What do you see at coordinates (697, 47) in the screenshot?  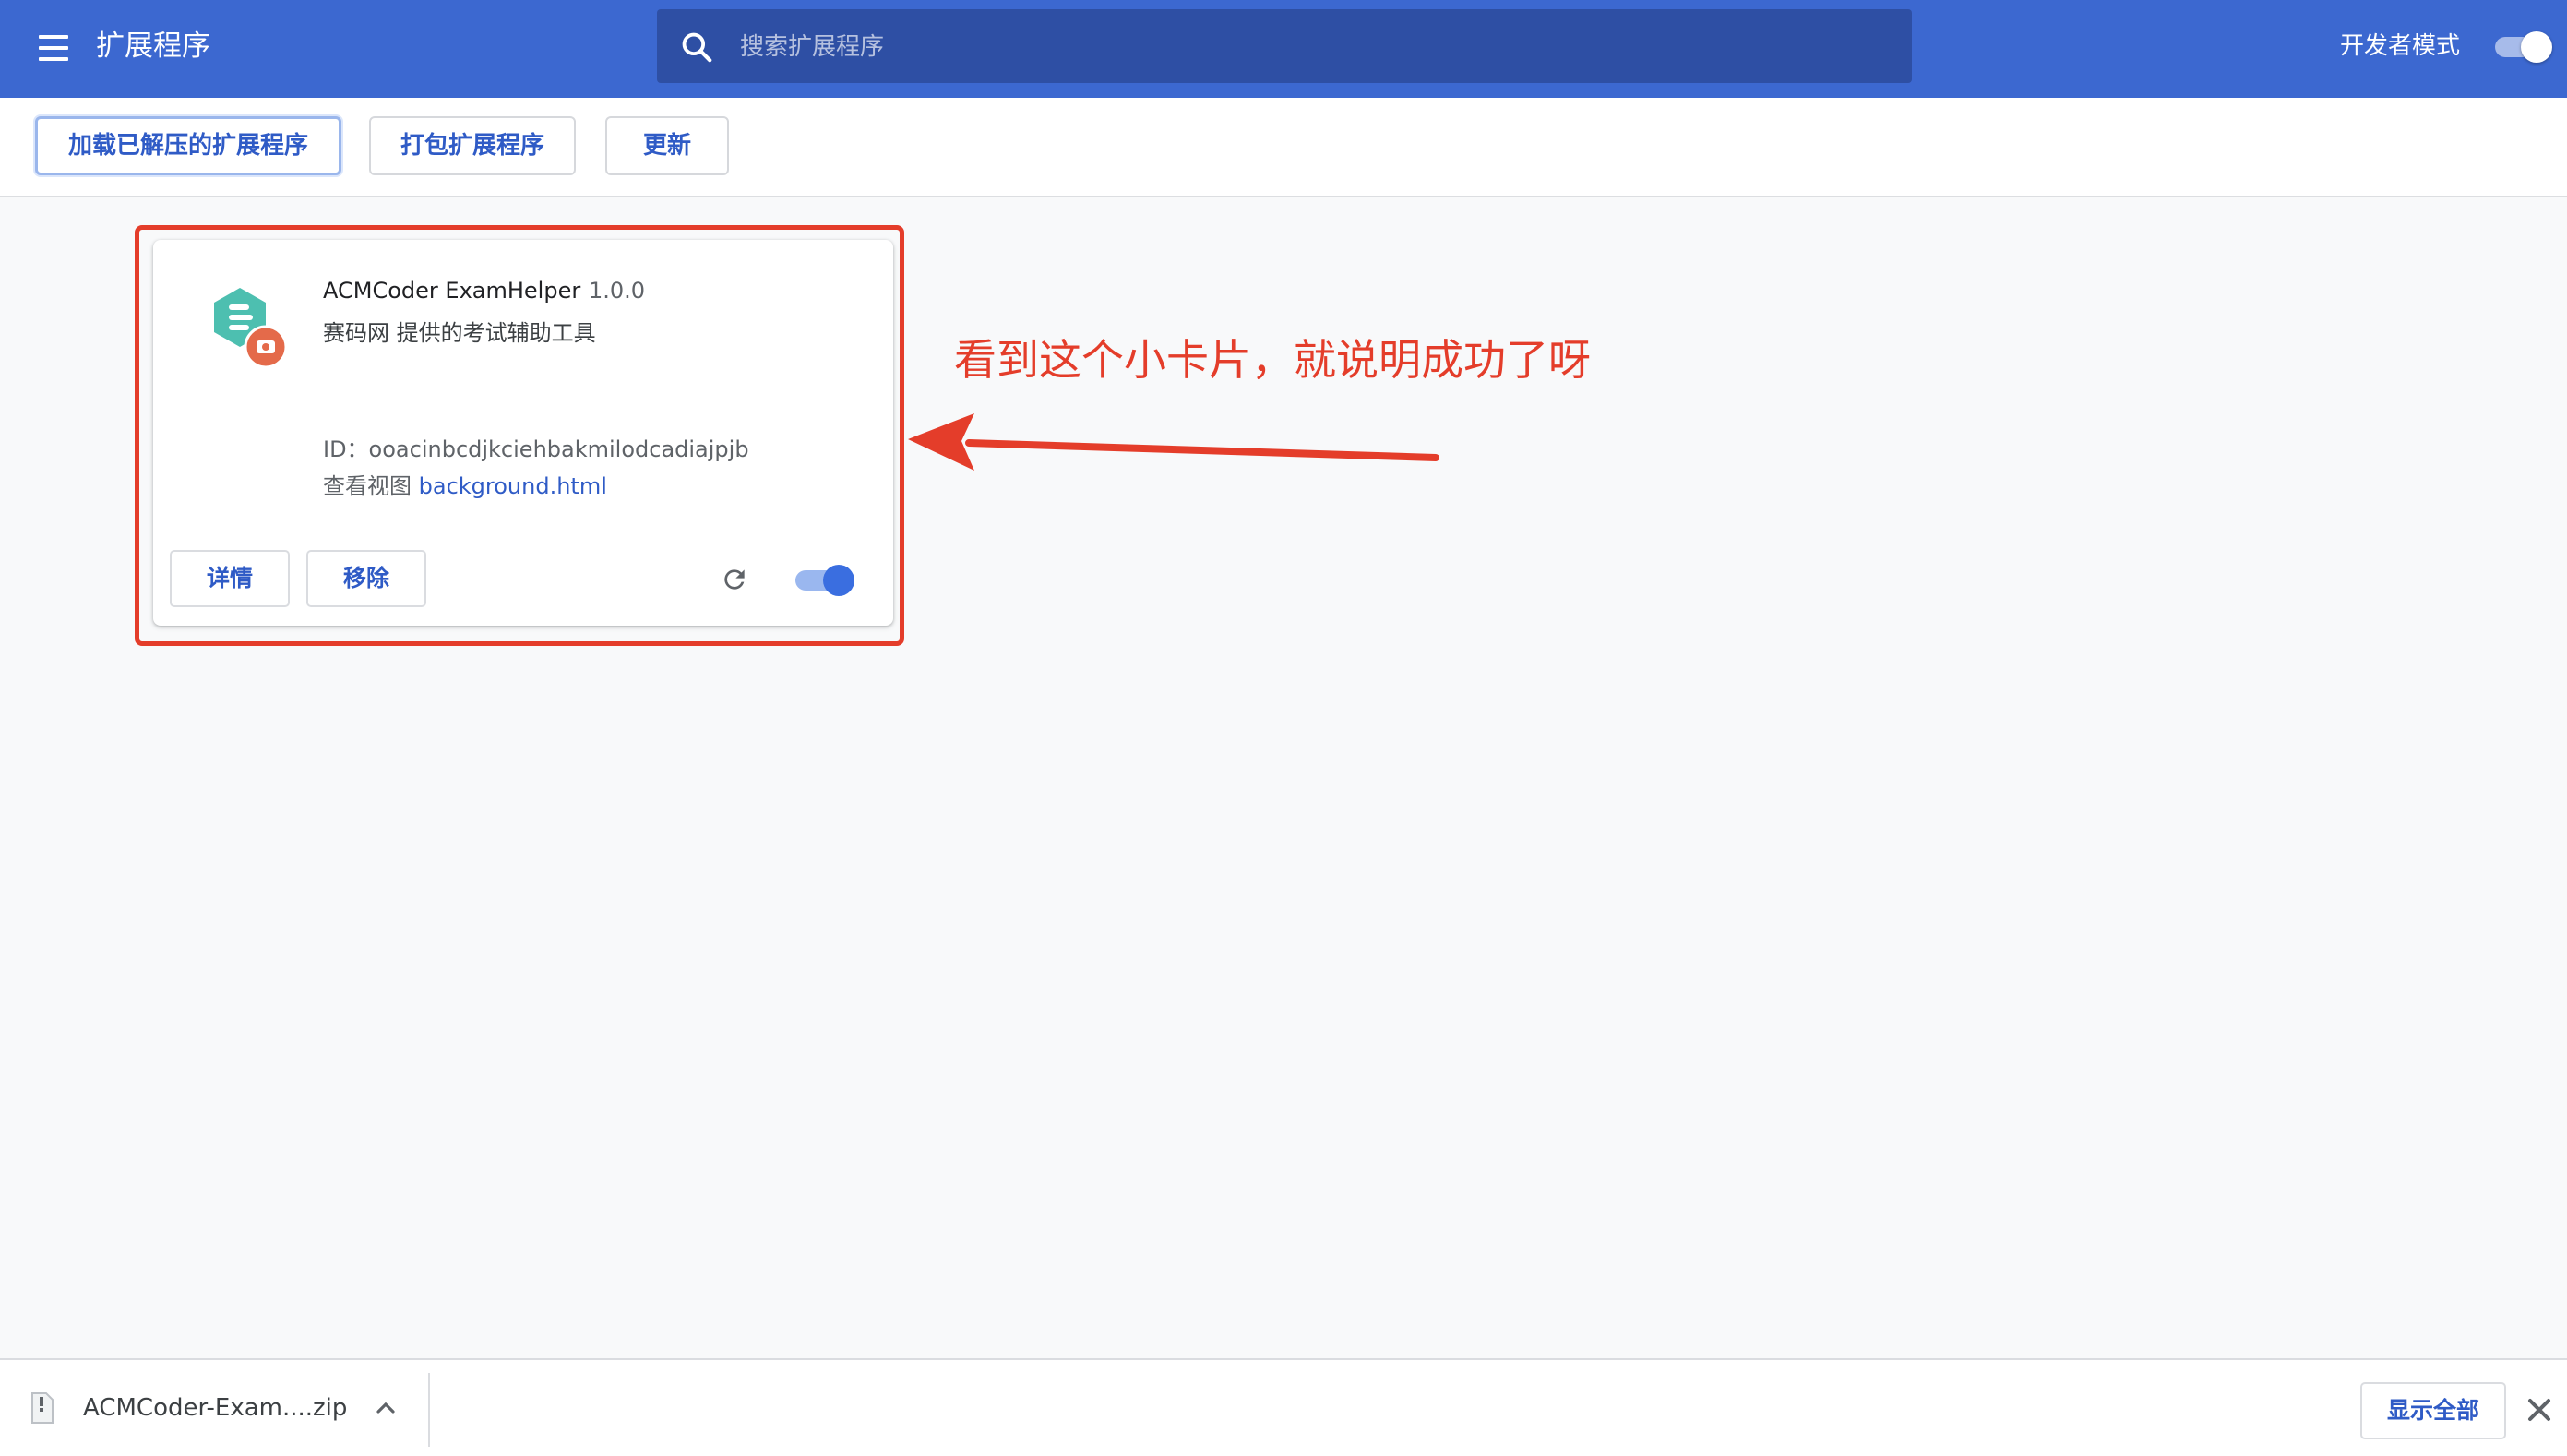 I see `search-icon` at bounding box center [697, 47].